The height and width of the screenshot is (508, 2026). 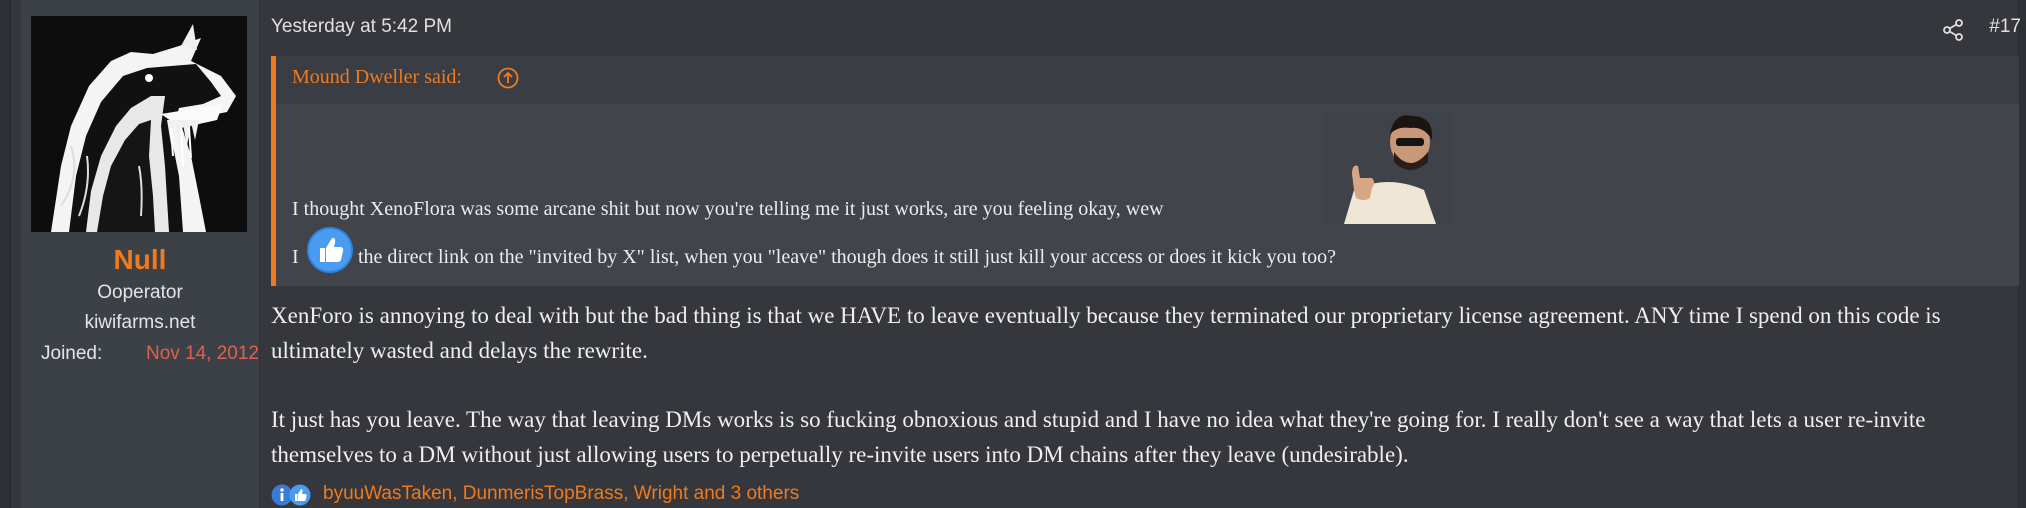 I want to click on post-date-link: Yesterday at 5:42 PM, so click(x=361, y=27).